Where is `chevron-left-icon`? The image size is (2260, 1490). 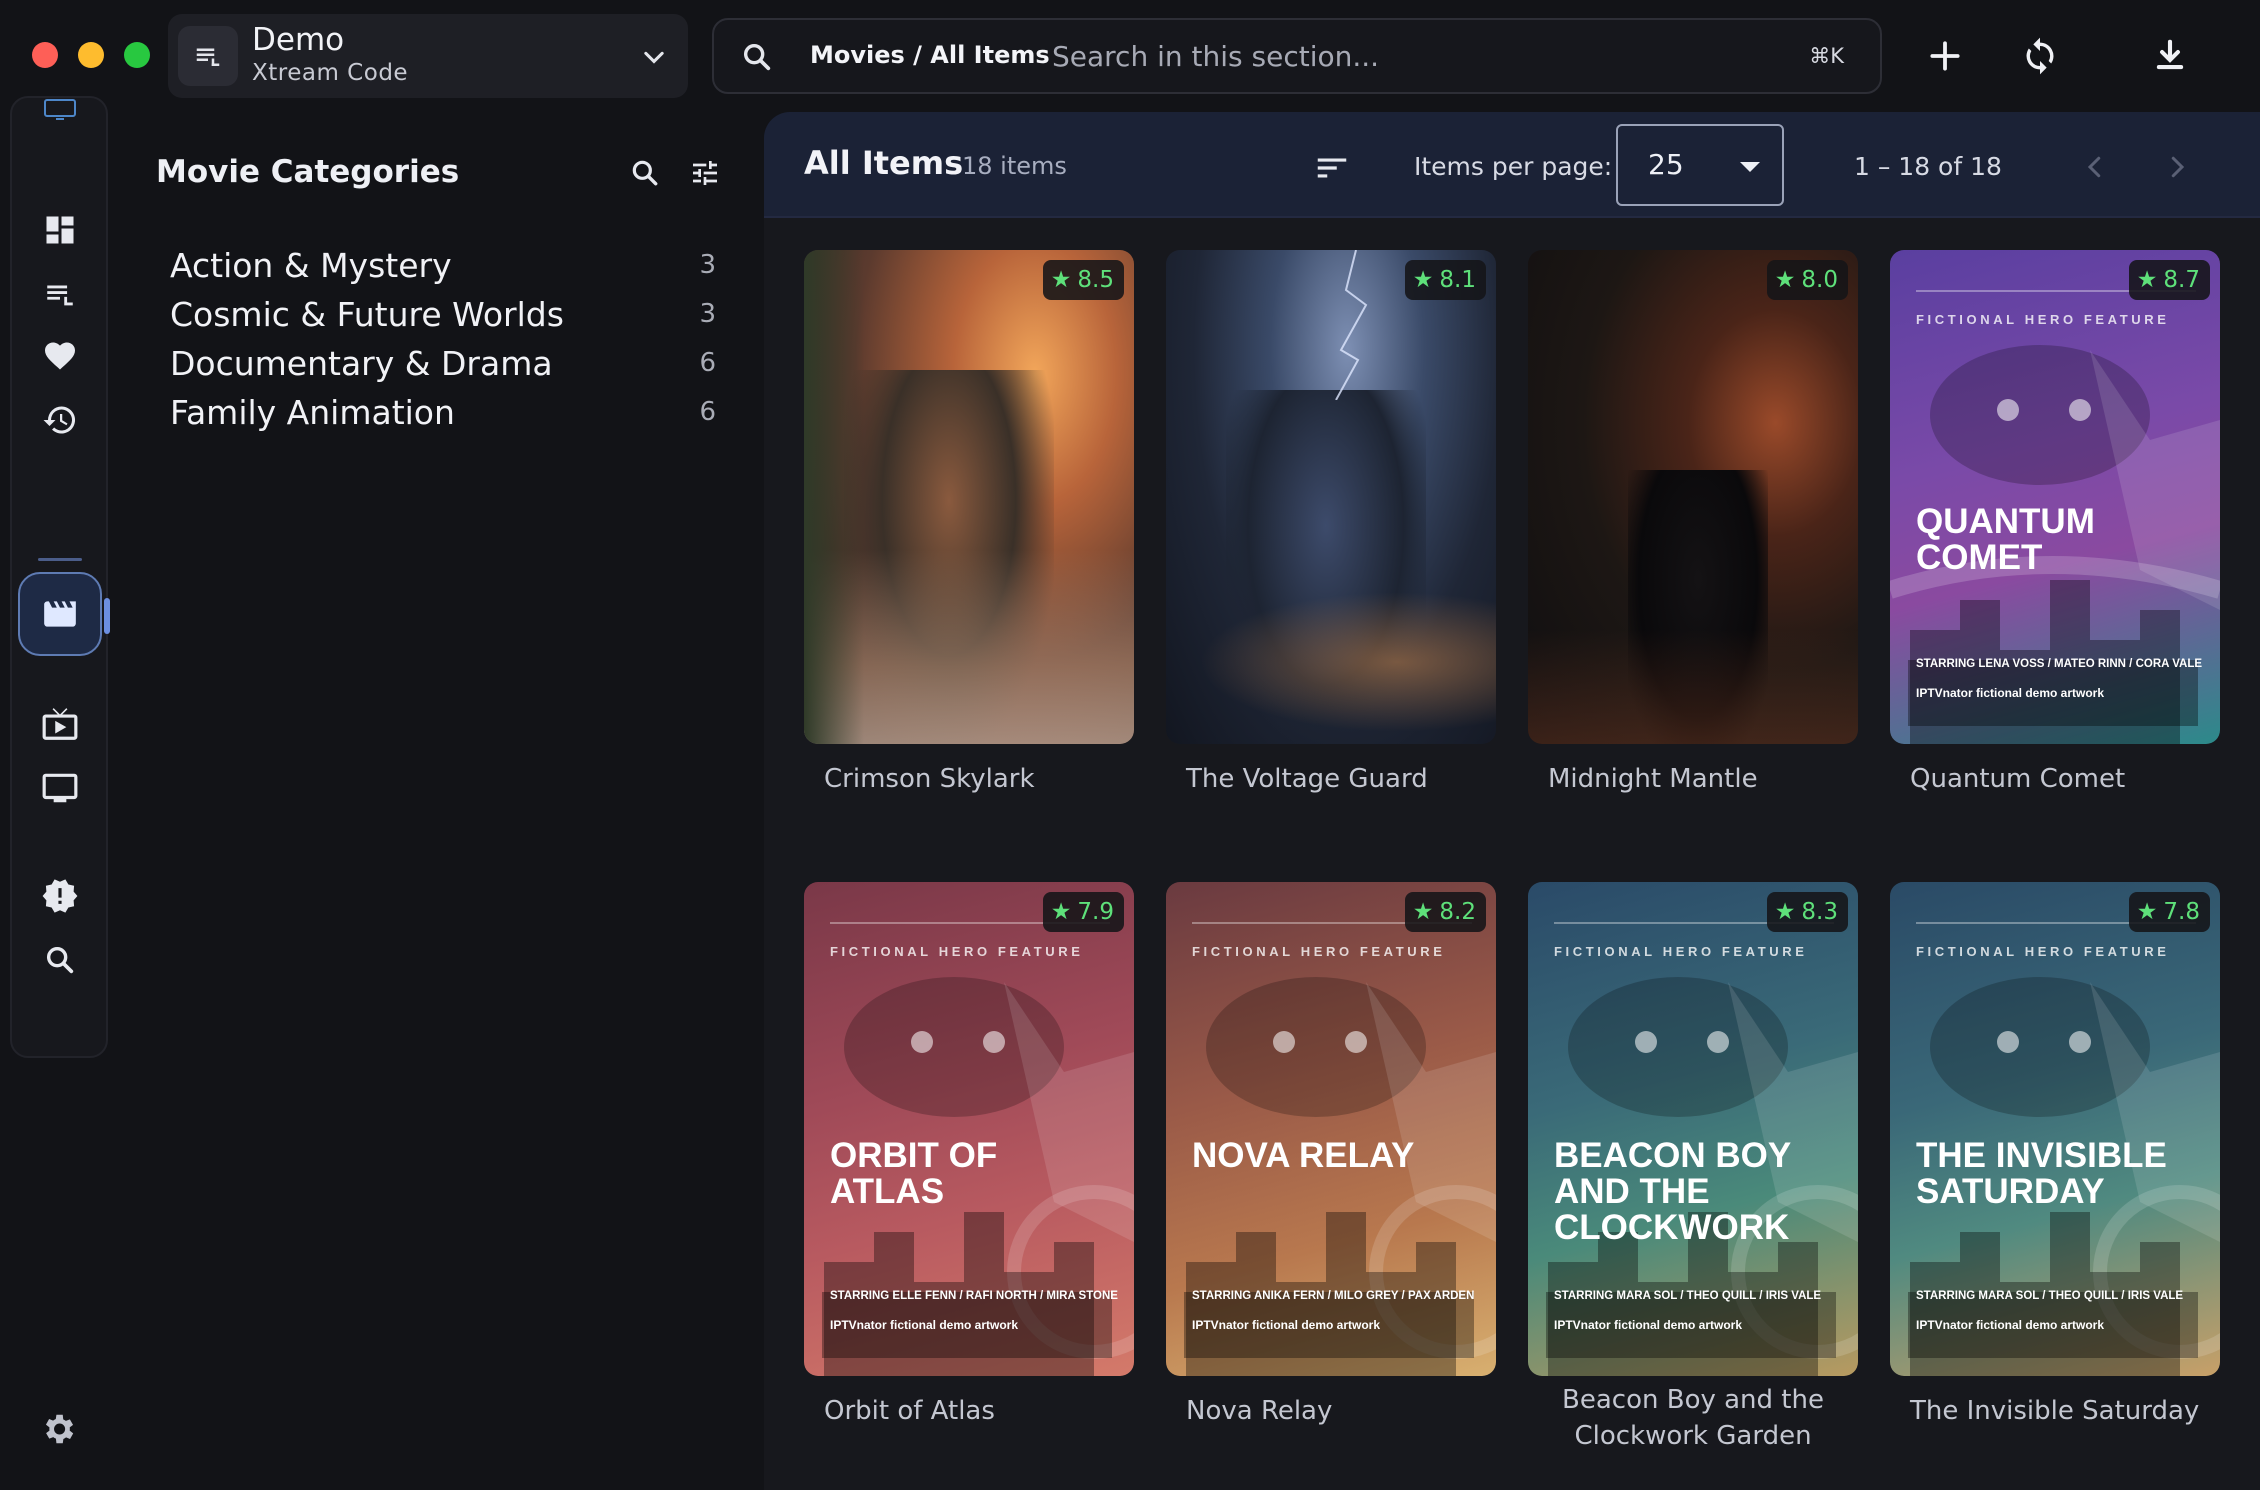
chevron-left-icon is located at coordinates (2094, 167).